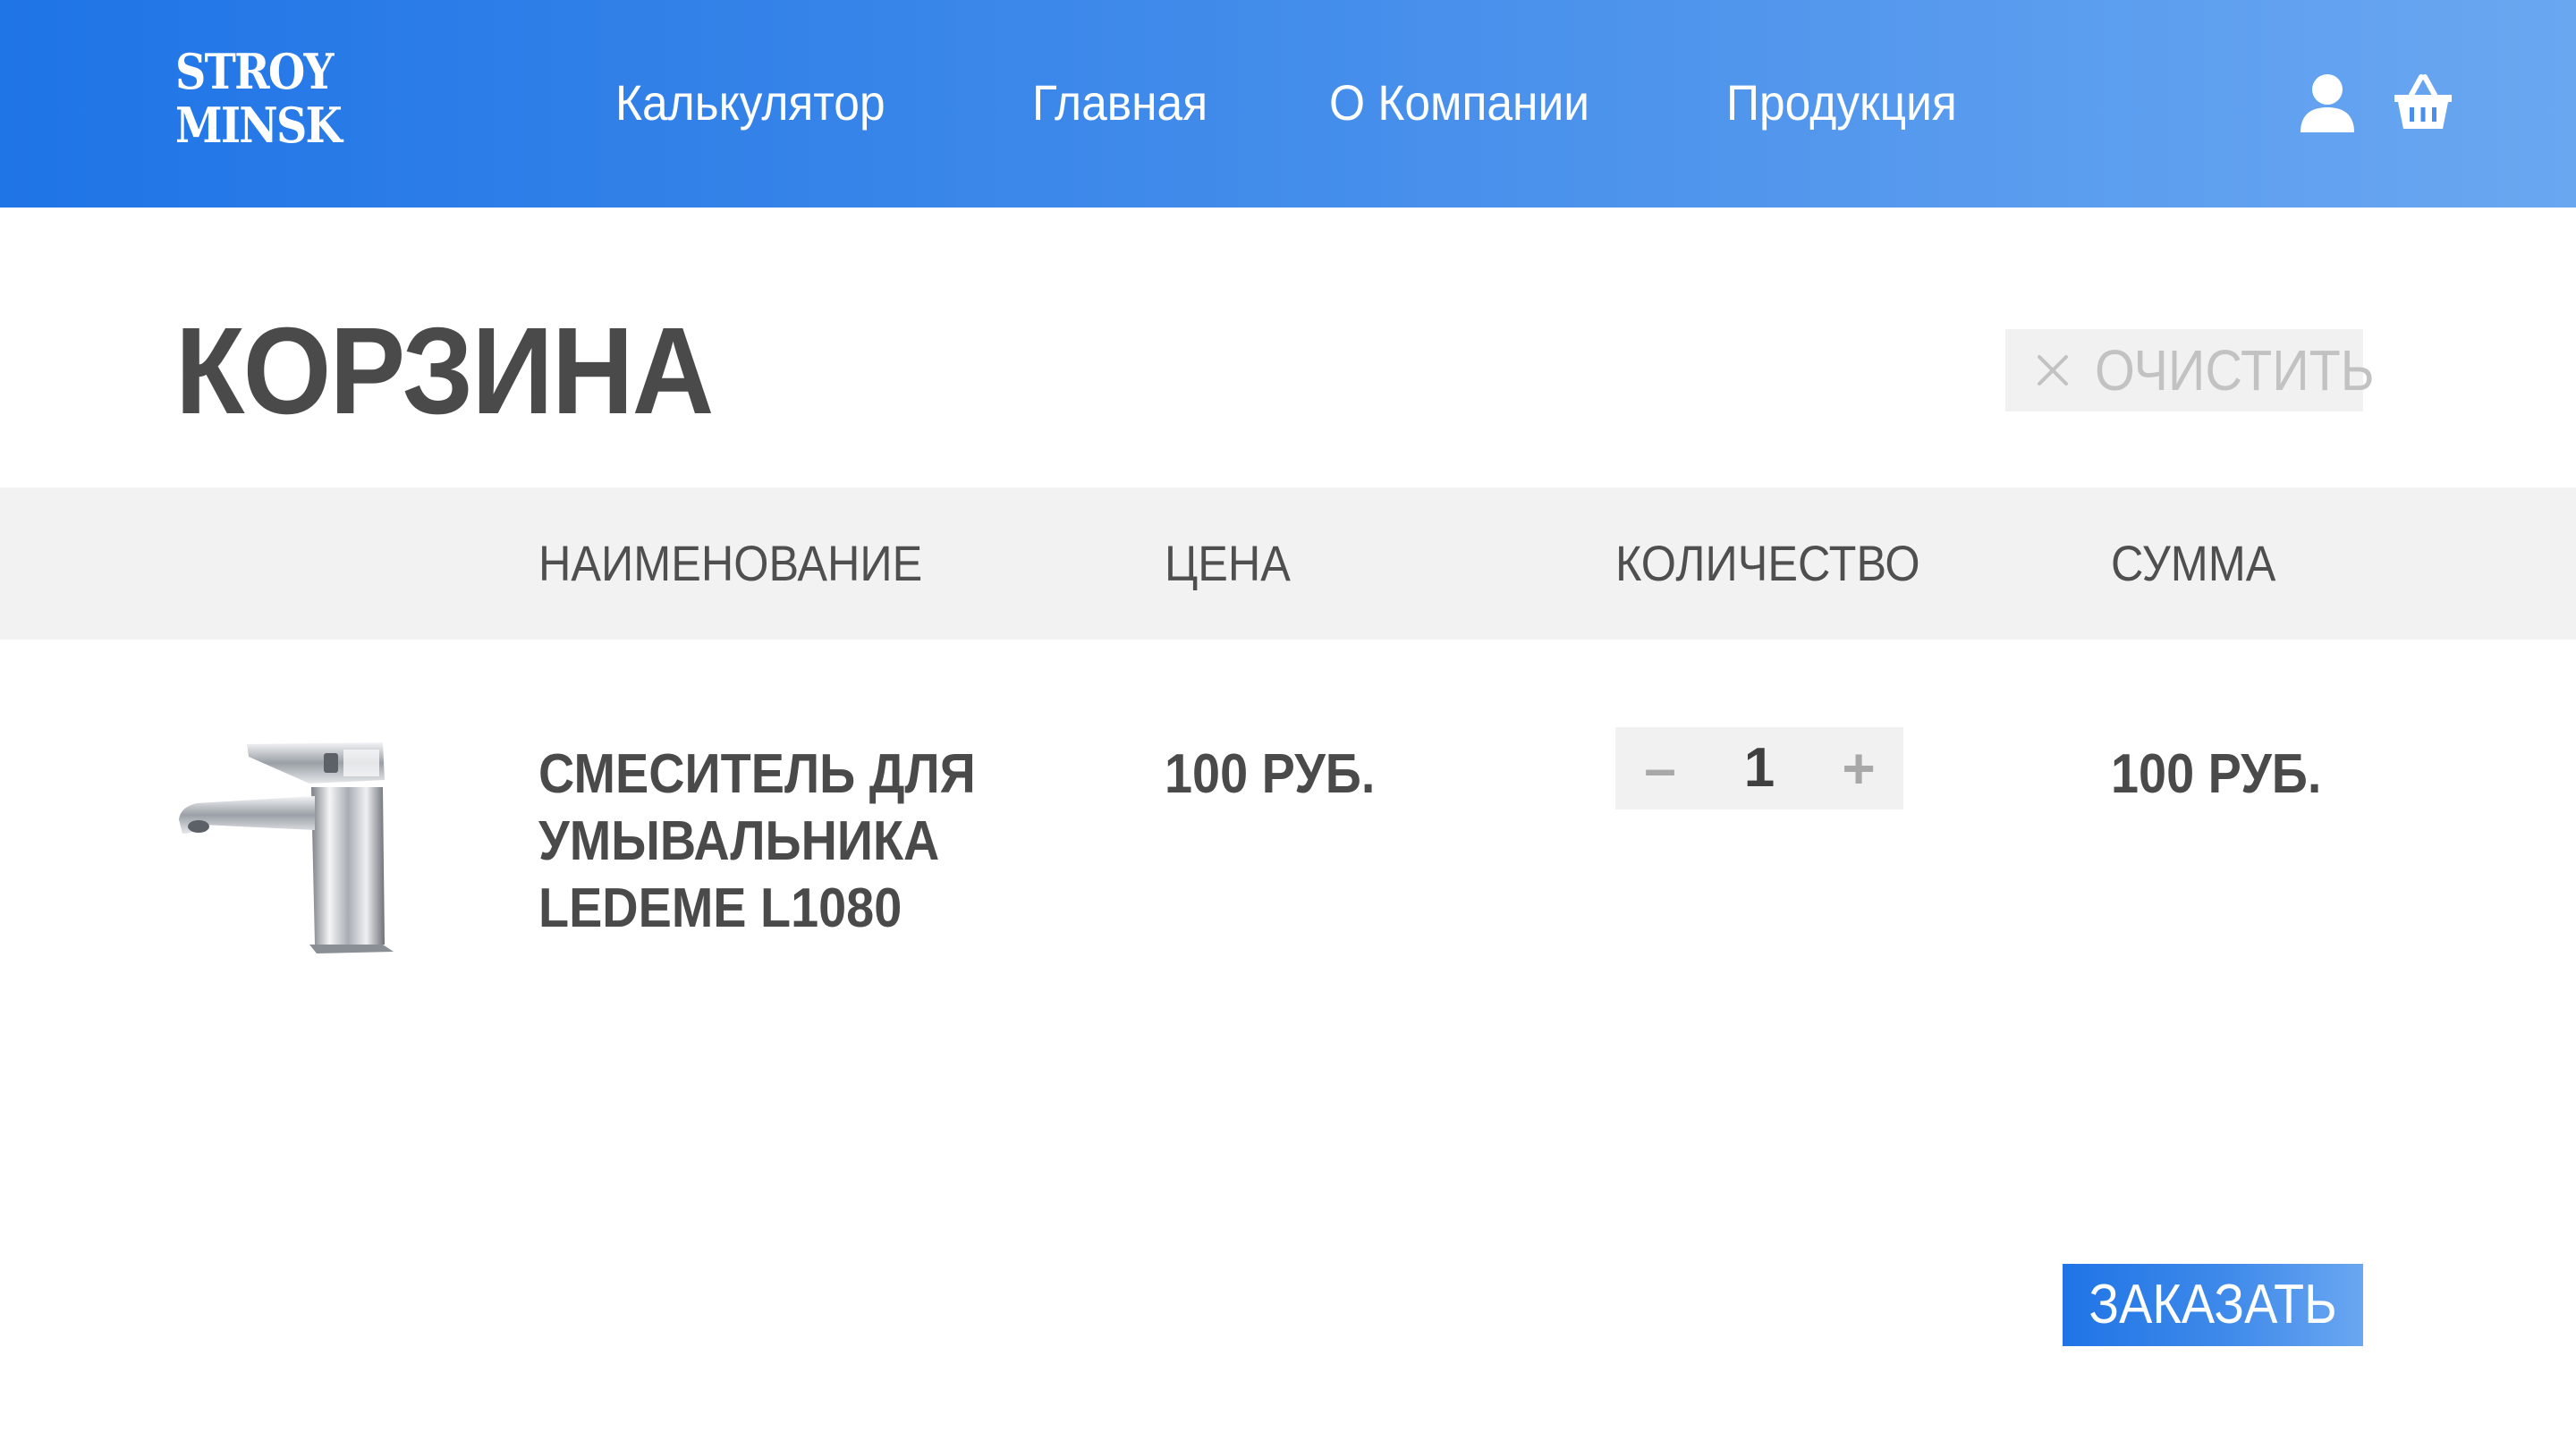 This screenshot has width=2576, height=1449. I want to click on row-sum: 100 РУБ., so click(2216, 774).